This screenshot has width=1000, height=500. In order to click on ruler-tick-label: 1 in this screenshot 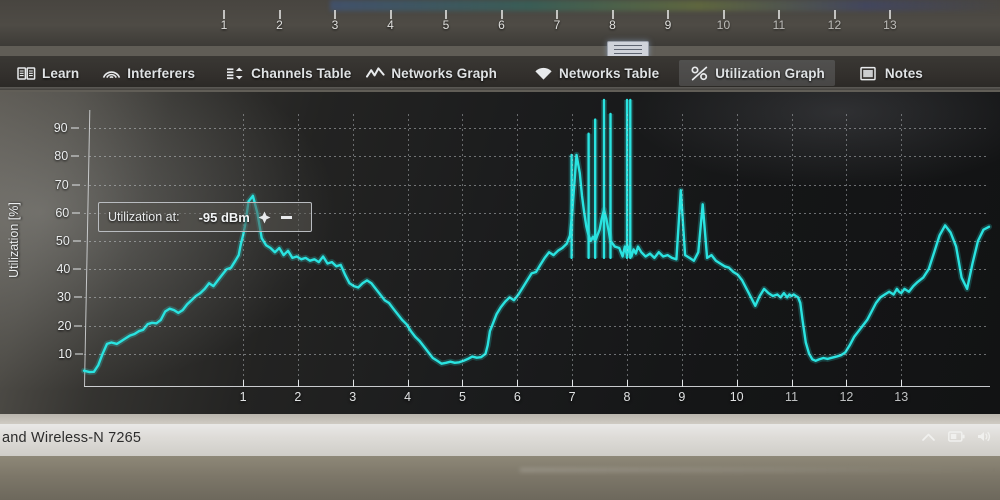, I will do `click(224, 25)`.